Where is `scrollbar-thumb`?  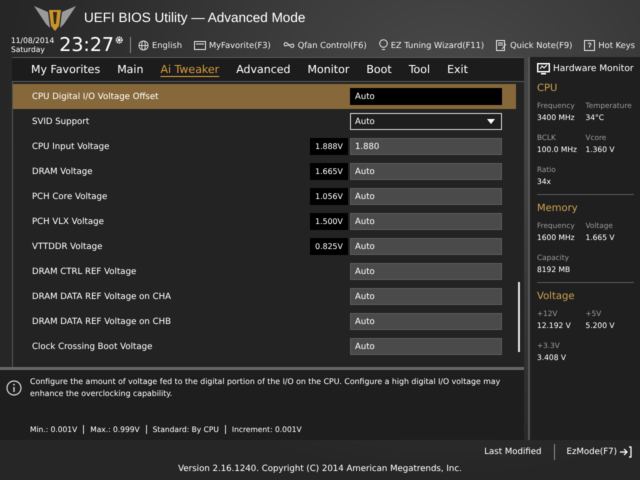
scrollbar-thumb is located at coordinates (519, 317).